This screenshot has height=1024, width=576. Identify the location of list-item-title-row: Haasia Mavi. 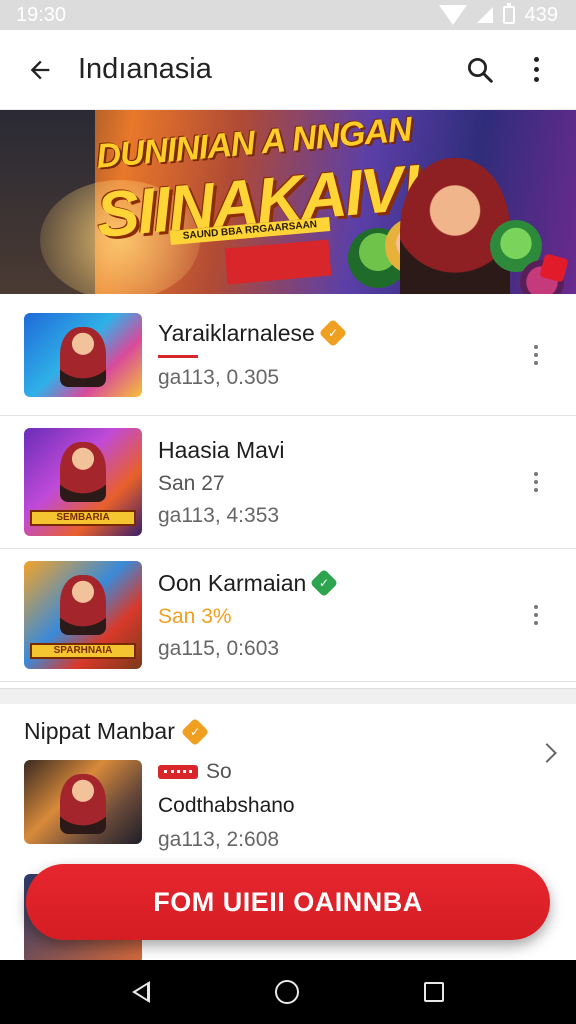
(339, 450).